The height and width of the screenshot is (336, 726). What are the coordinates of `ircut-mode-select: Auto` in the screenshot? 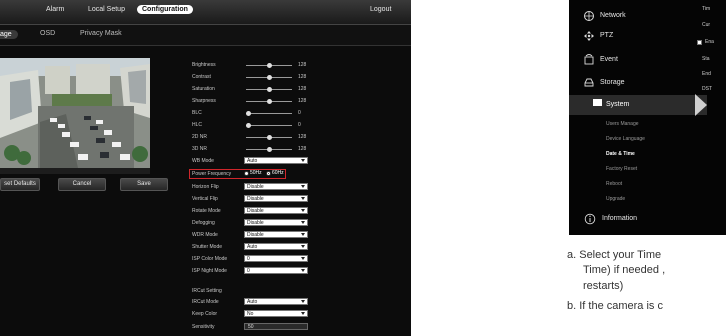 It's located at (276, 301).